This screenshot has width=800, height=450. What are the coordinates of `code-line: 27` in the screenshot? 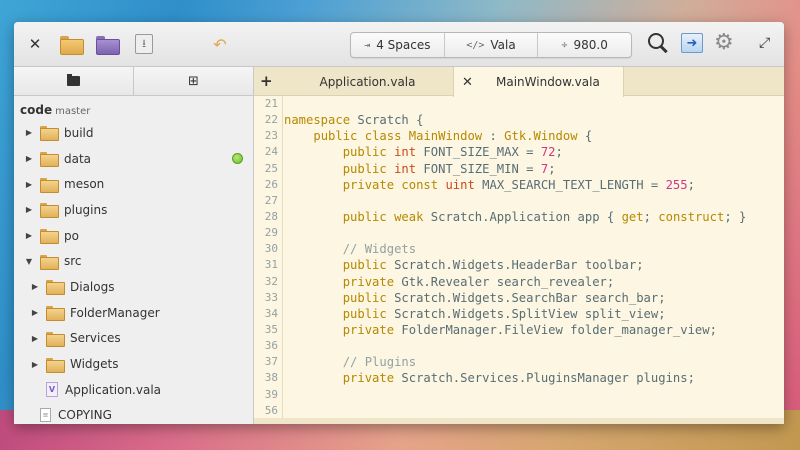 It's located at (519, 201).